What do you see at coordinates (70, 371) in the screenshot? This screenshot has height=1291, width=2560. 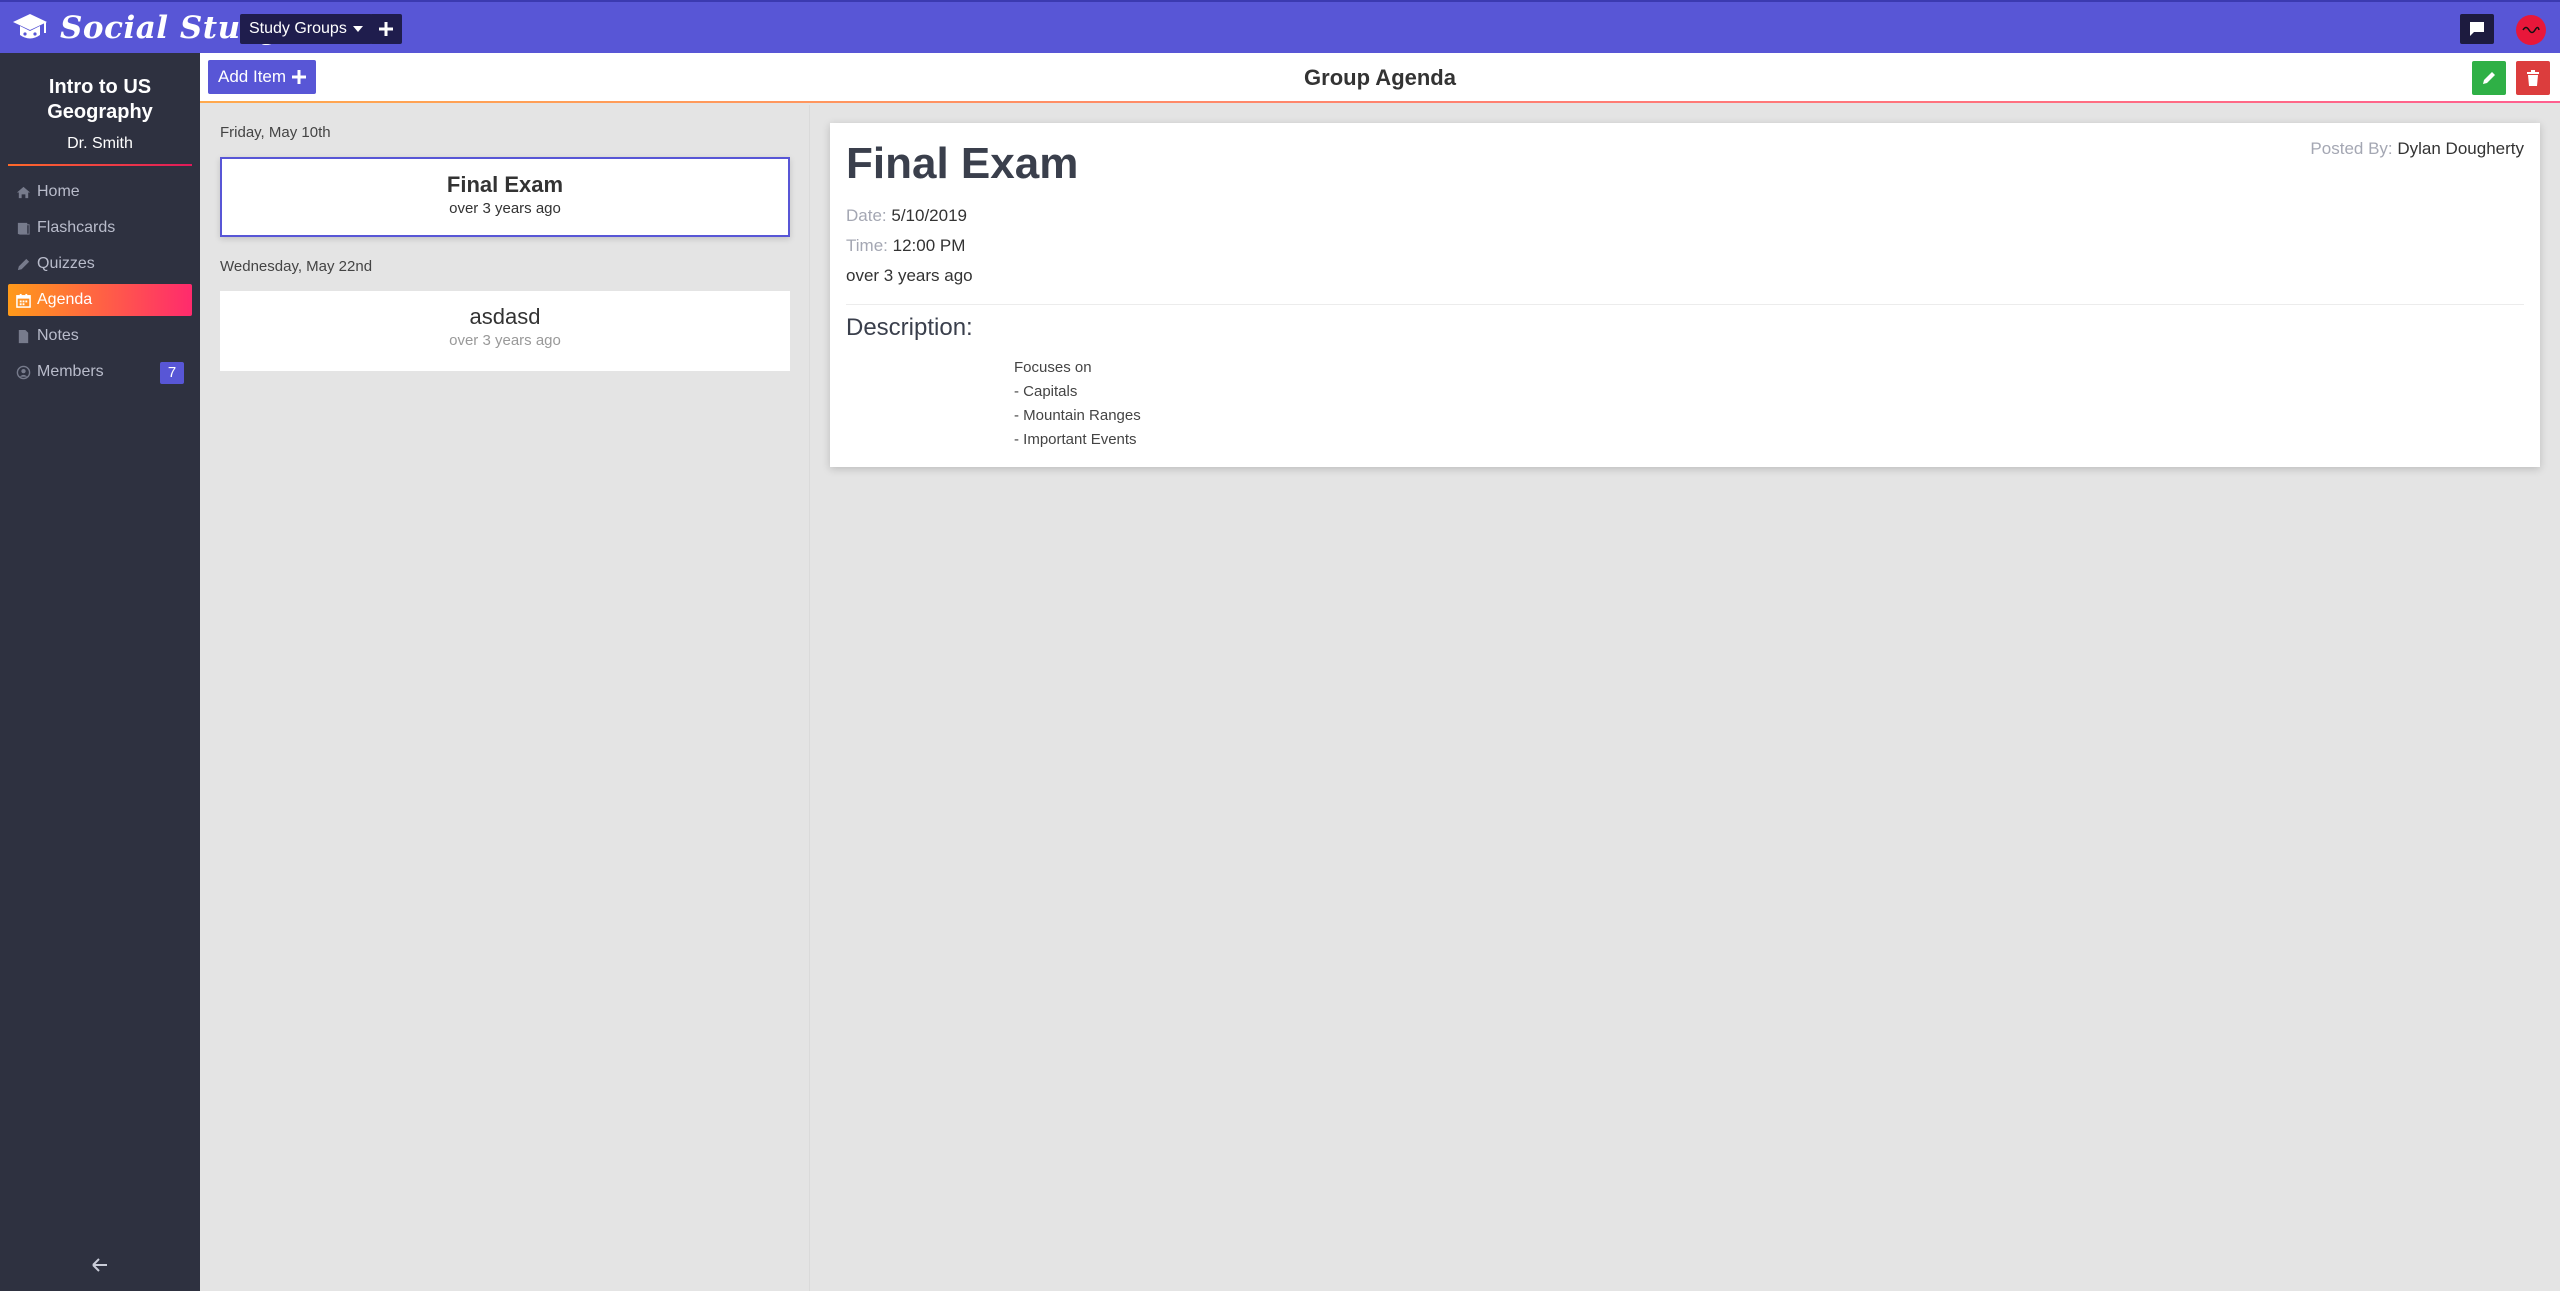 I see `sidebar-item-label: Members` at bounding box center [70, 371].